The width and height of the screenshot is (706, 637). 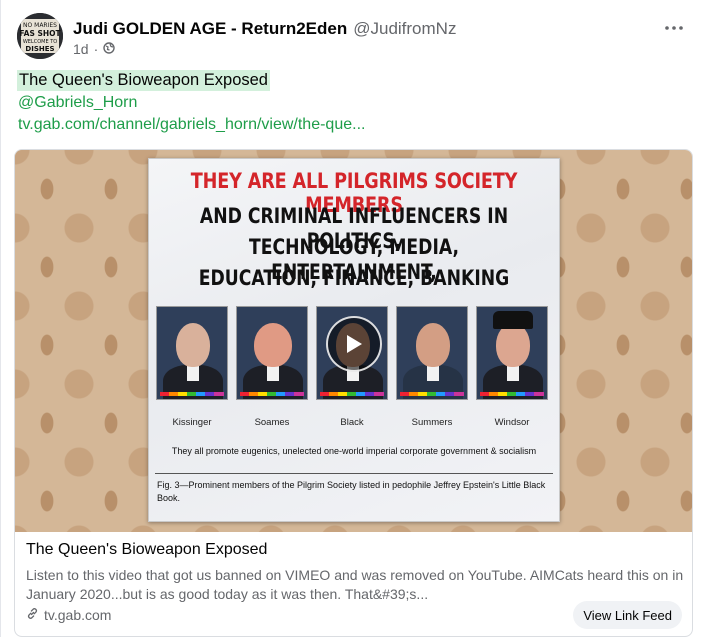 I want to click on post-meta: 1d ·, so click(x=94, y=49).